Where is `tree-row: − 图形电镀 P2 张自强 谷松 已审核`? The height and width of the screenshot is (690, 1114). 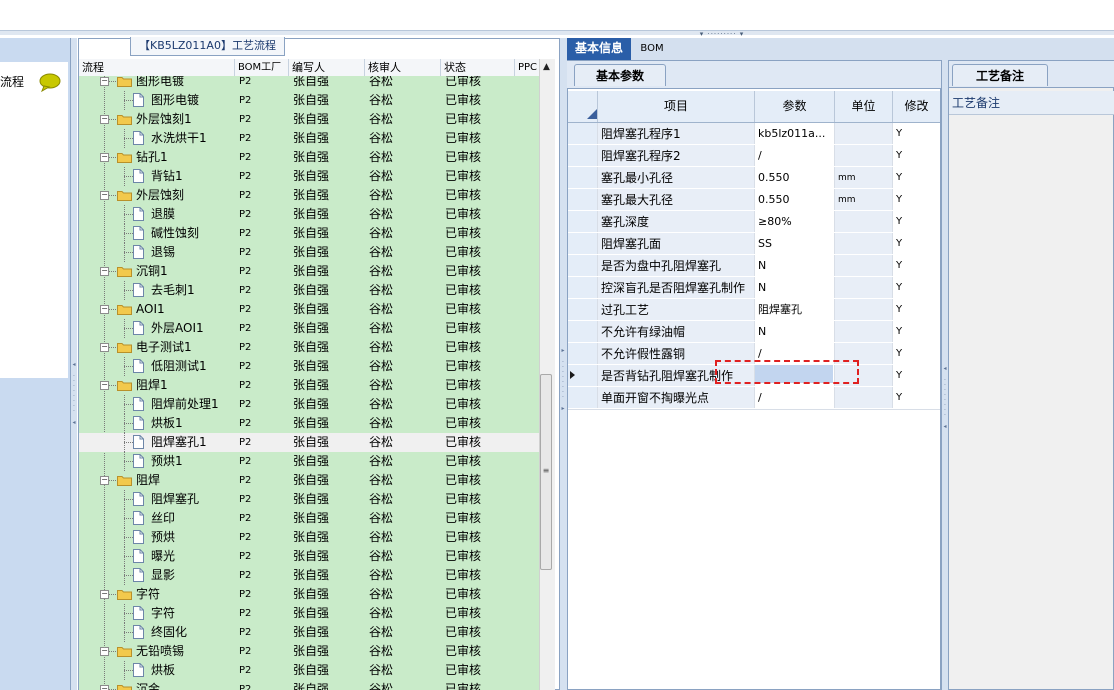 tree-row: − 图形电镀 P2 张自强 谷松 已审核 is located at coordinates (309, 83).